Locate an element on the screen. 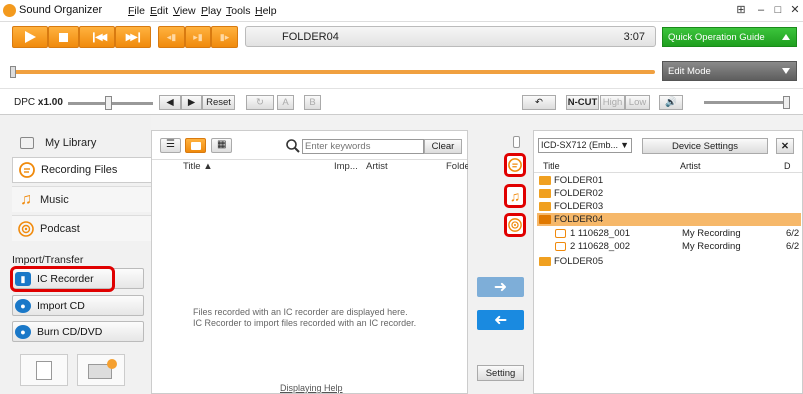 The width and height of the screenshot is (803, 394). menu-help: Help is located at coordinates (266, 11).